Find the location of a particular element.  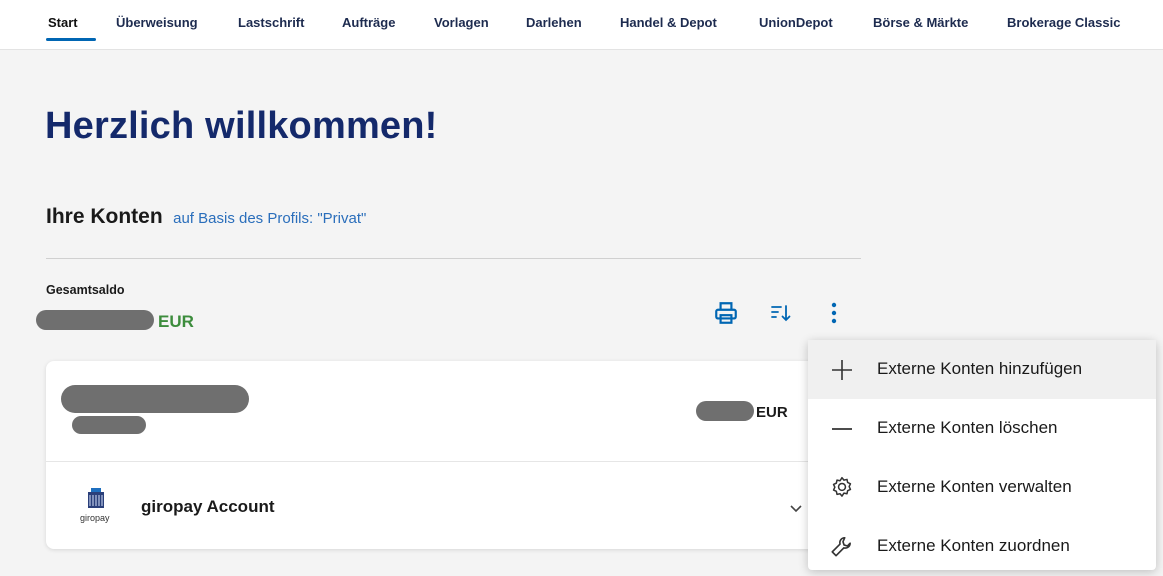

print-icon is located at coordinates (726, 313).